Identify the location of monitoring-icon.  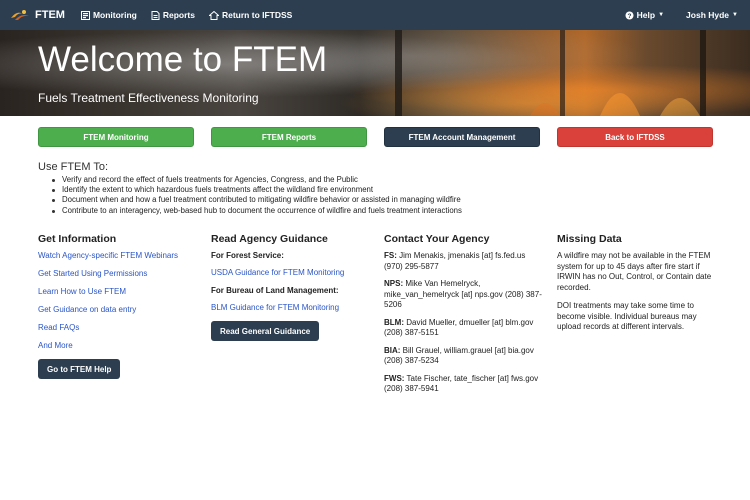
(85, 15).